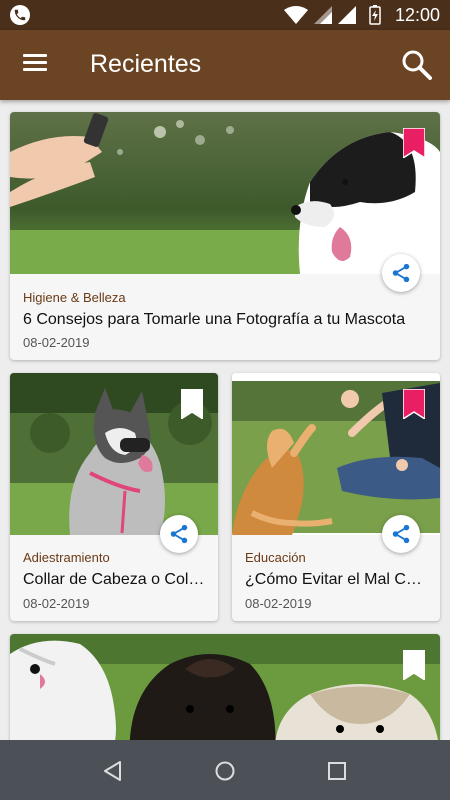  I want to click on status-bar: 12:00, so click(225, 15).